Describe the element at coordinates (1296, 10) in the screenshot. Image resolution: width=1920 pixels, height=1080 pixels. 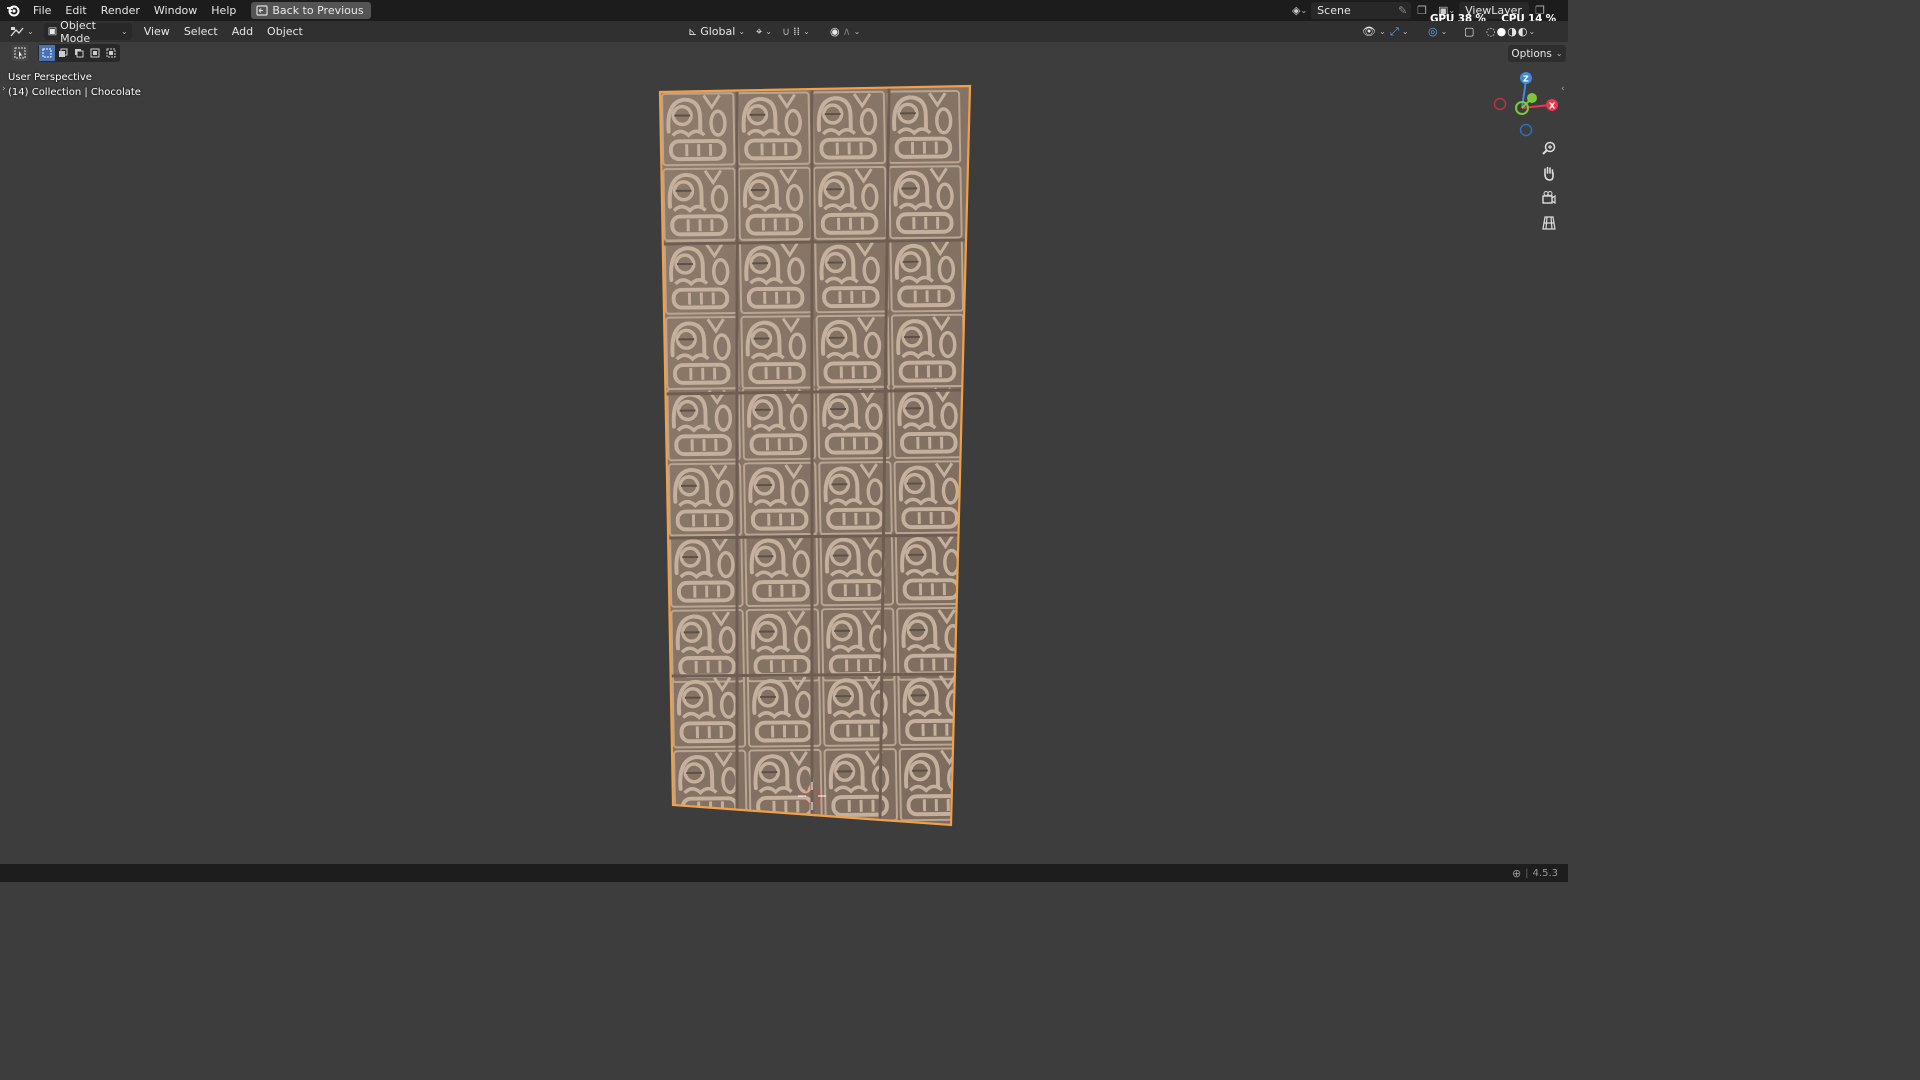
I see `scene-icon: ◈` at that location.